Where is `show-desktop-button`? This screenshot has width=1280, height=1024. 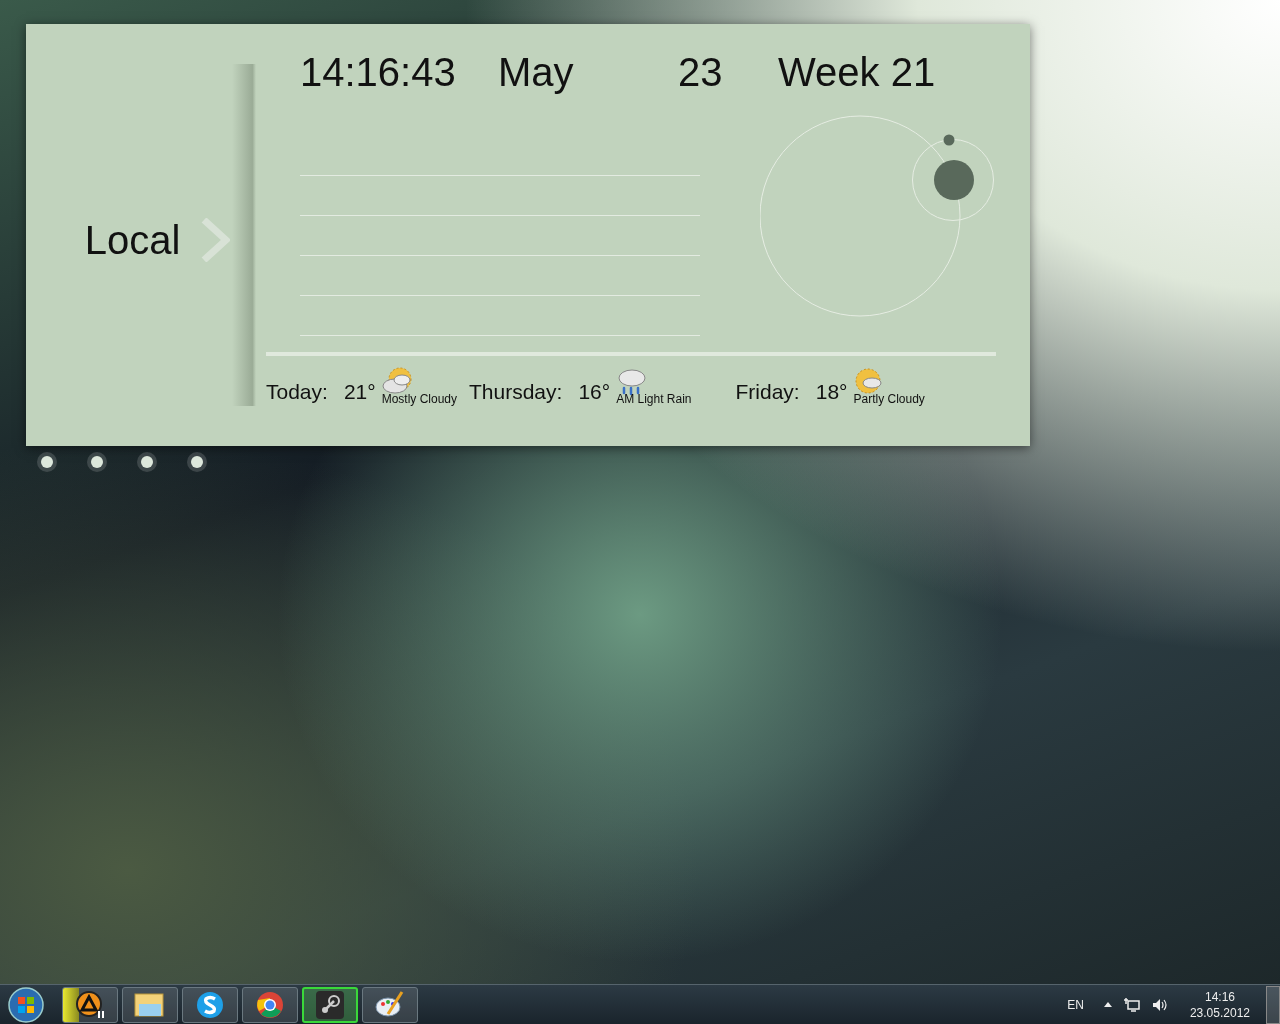
show-desktop-button is located at coordinates (1273, 1004).